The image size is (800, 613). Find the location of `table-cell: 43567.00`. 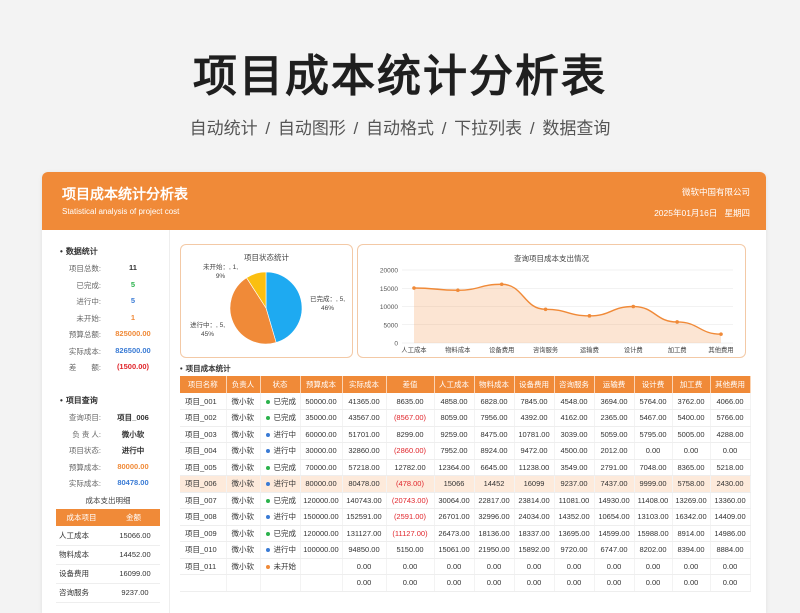

table-cell: 43567.00 is located at coordinates (364, 418).